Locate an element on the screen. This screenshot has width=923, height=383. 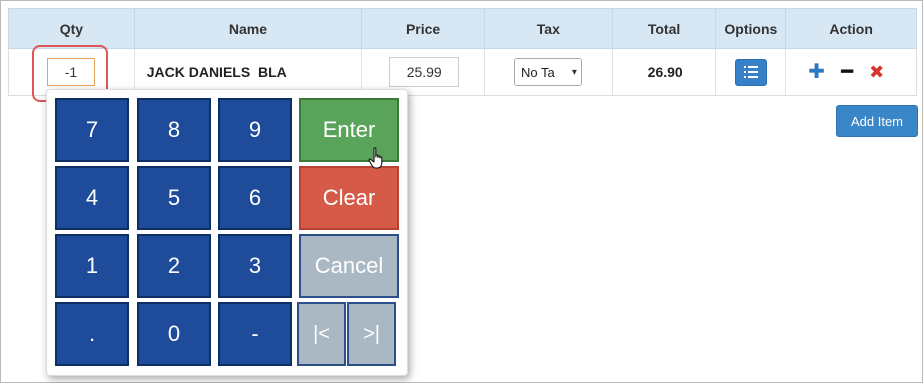
key-8: 8 is located at coordinates (174, 130).